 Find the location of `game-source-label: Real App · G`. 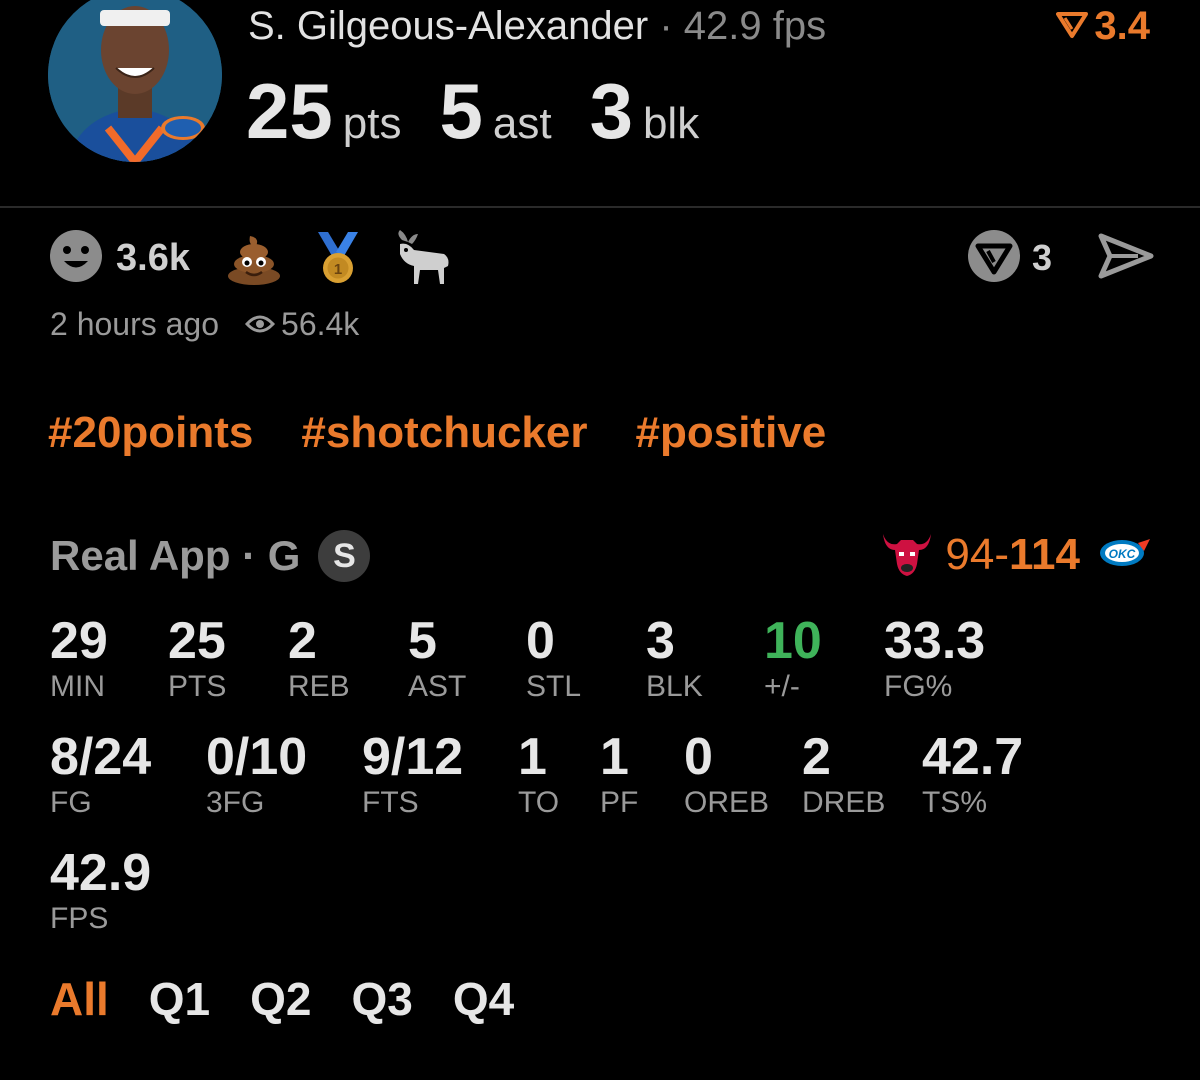

game-source-label: Real App · G is located at coordinates (175, 555).